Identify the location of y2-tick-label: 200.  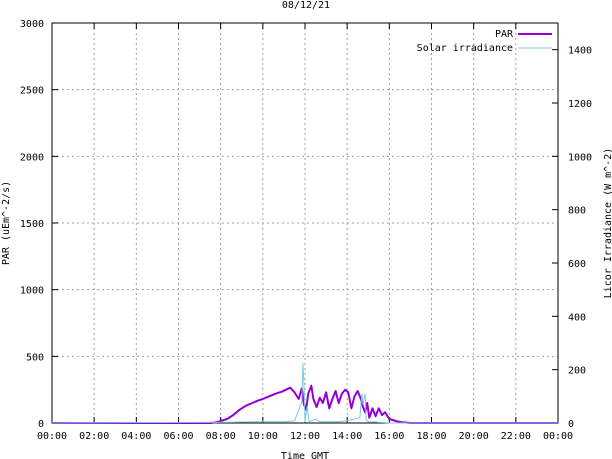
(577, 371).